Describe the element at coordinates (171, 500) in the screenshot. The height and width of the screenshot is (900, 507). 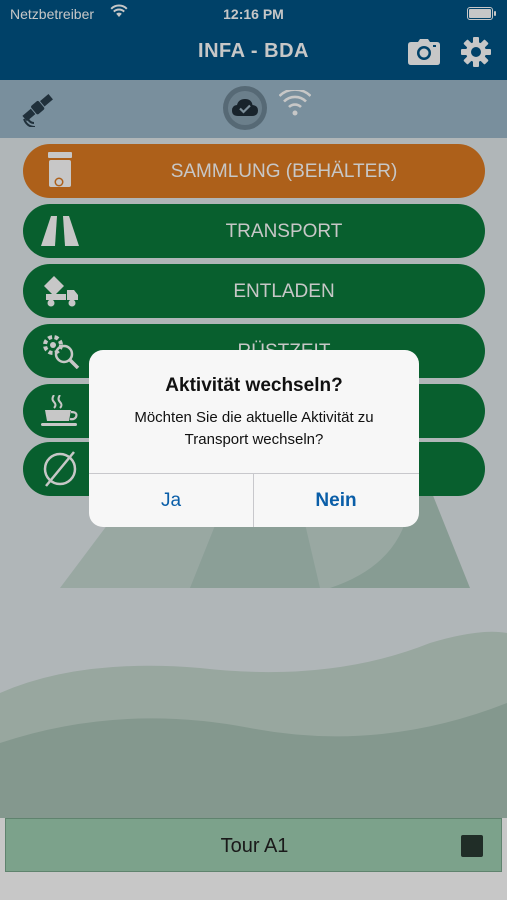
I see `yes-button: Ja` at that location.